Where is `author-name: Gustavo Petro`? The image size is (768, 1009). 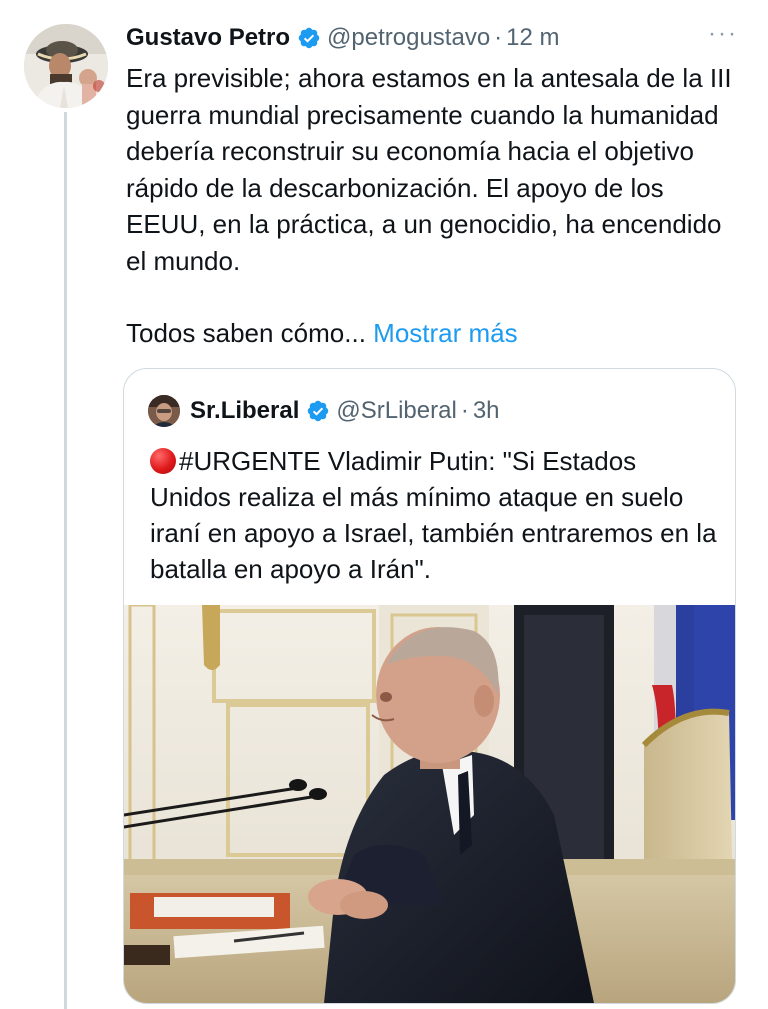 author-name: Gustavo Petro is located at coordinates (208, 38).